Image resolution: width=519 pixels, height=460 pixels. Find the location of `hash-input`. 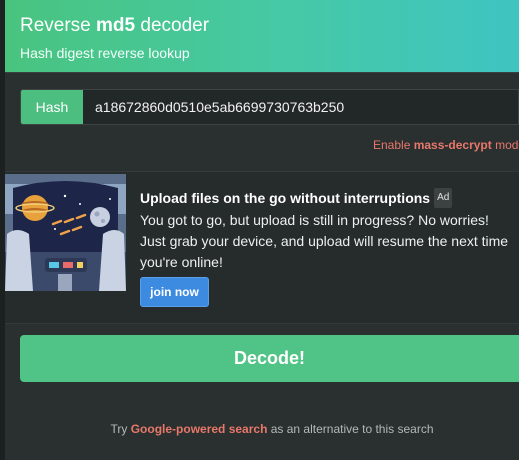

hash-input is located at coordinates (300, 107).